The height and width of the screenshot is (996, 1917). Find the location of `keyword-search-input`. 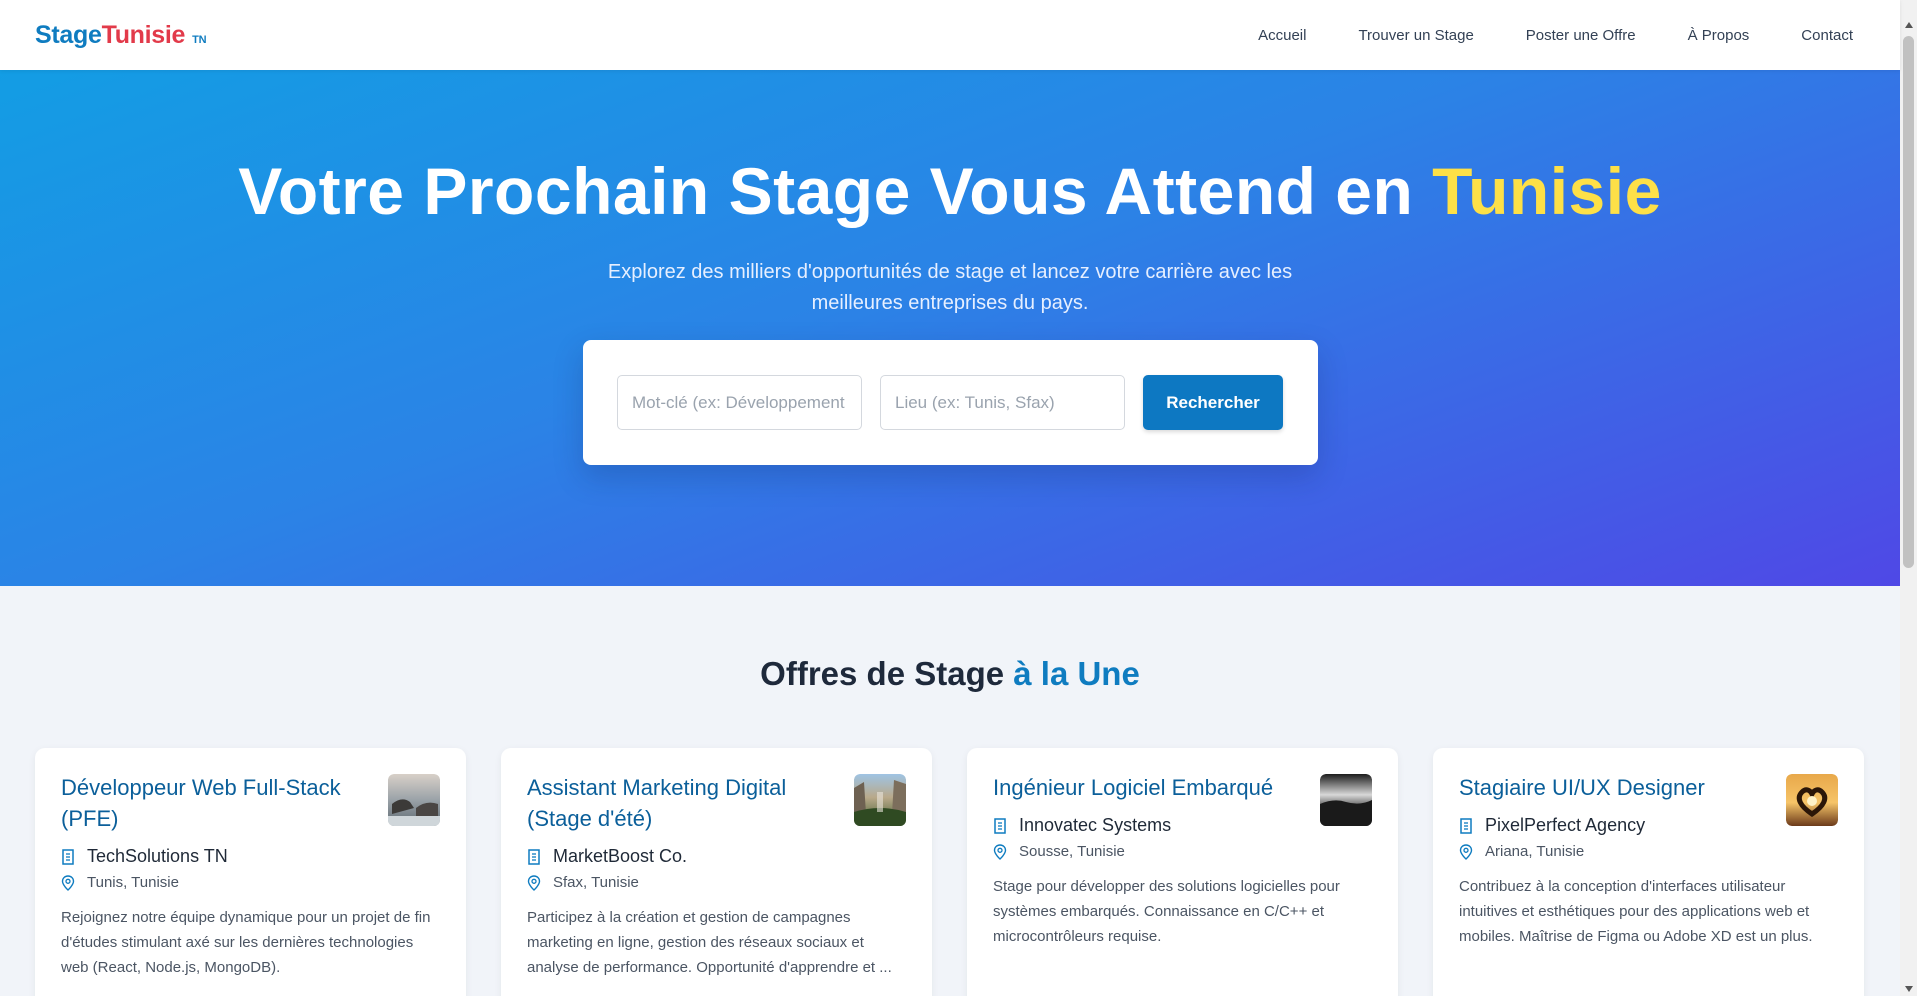

keyword-search-input is located at coordinates (739, 402).